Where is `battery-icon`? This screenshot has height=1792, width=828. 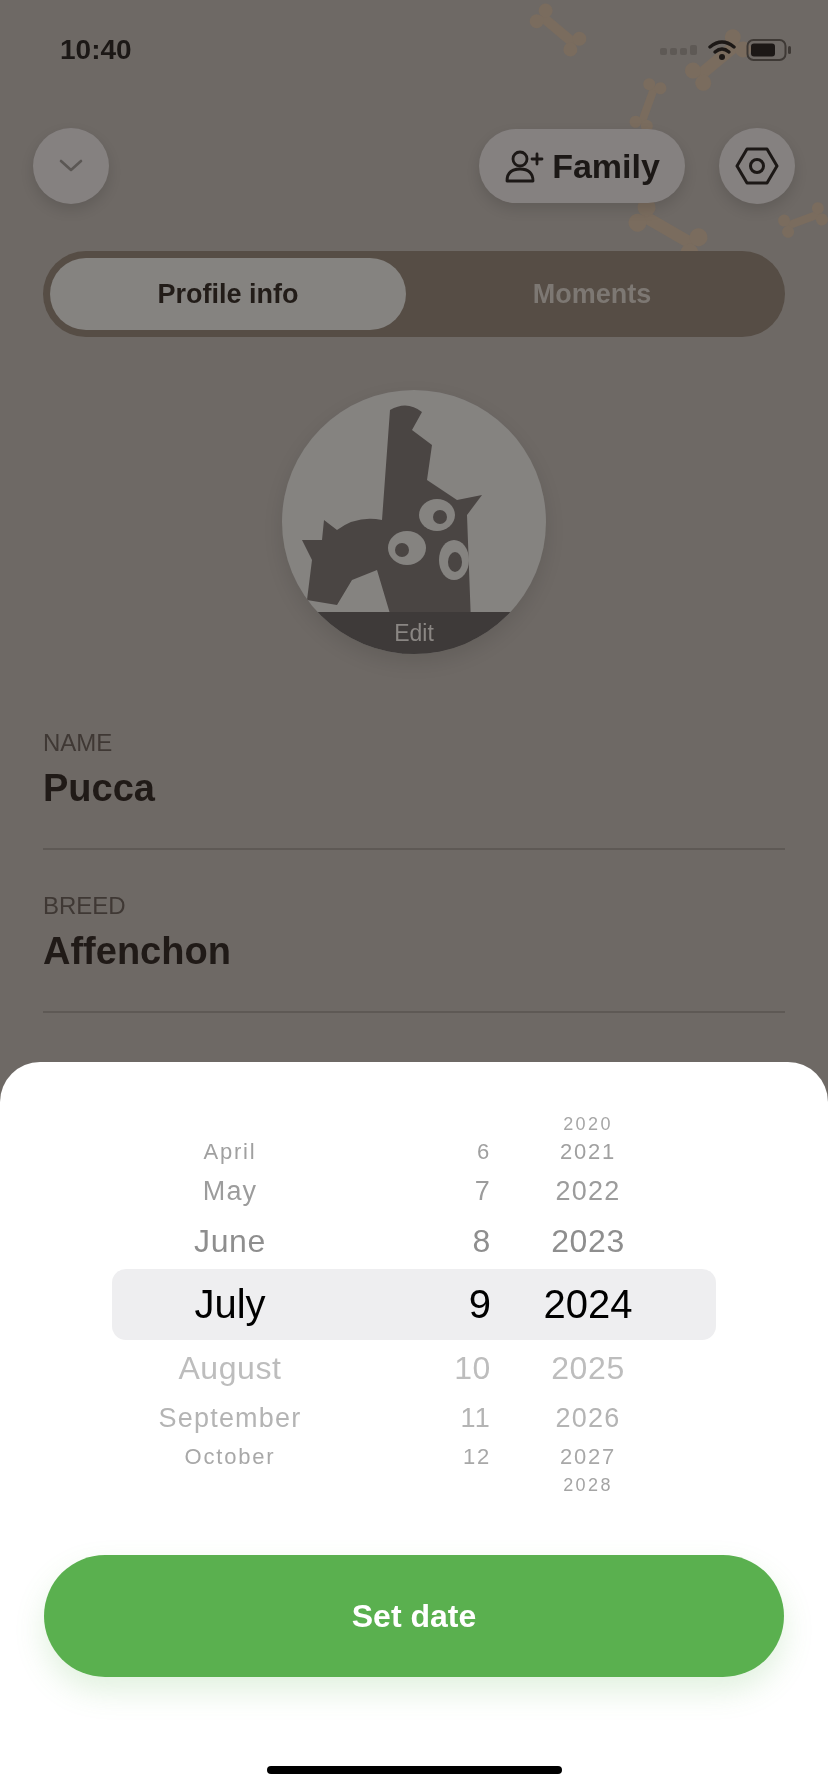
battery-icon is located at coordinates (769, 50).